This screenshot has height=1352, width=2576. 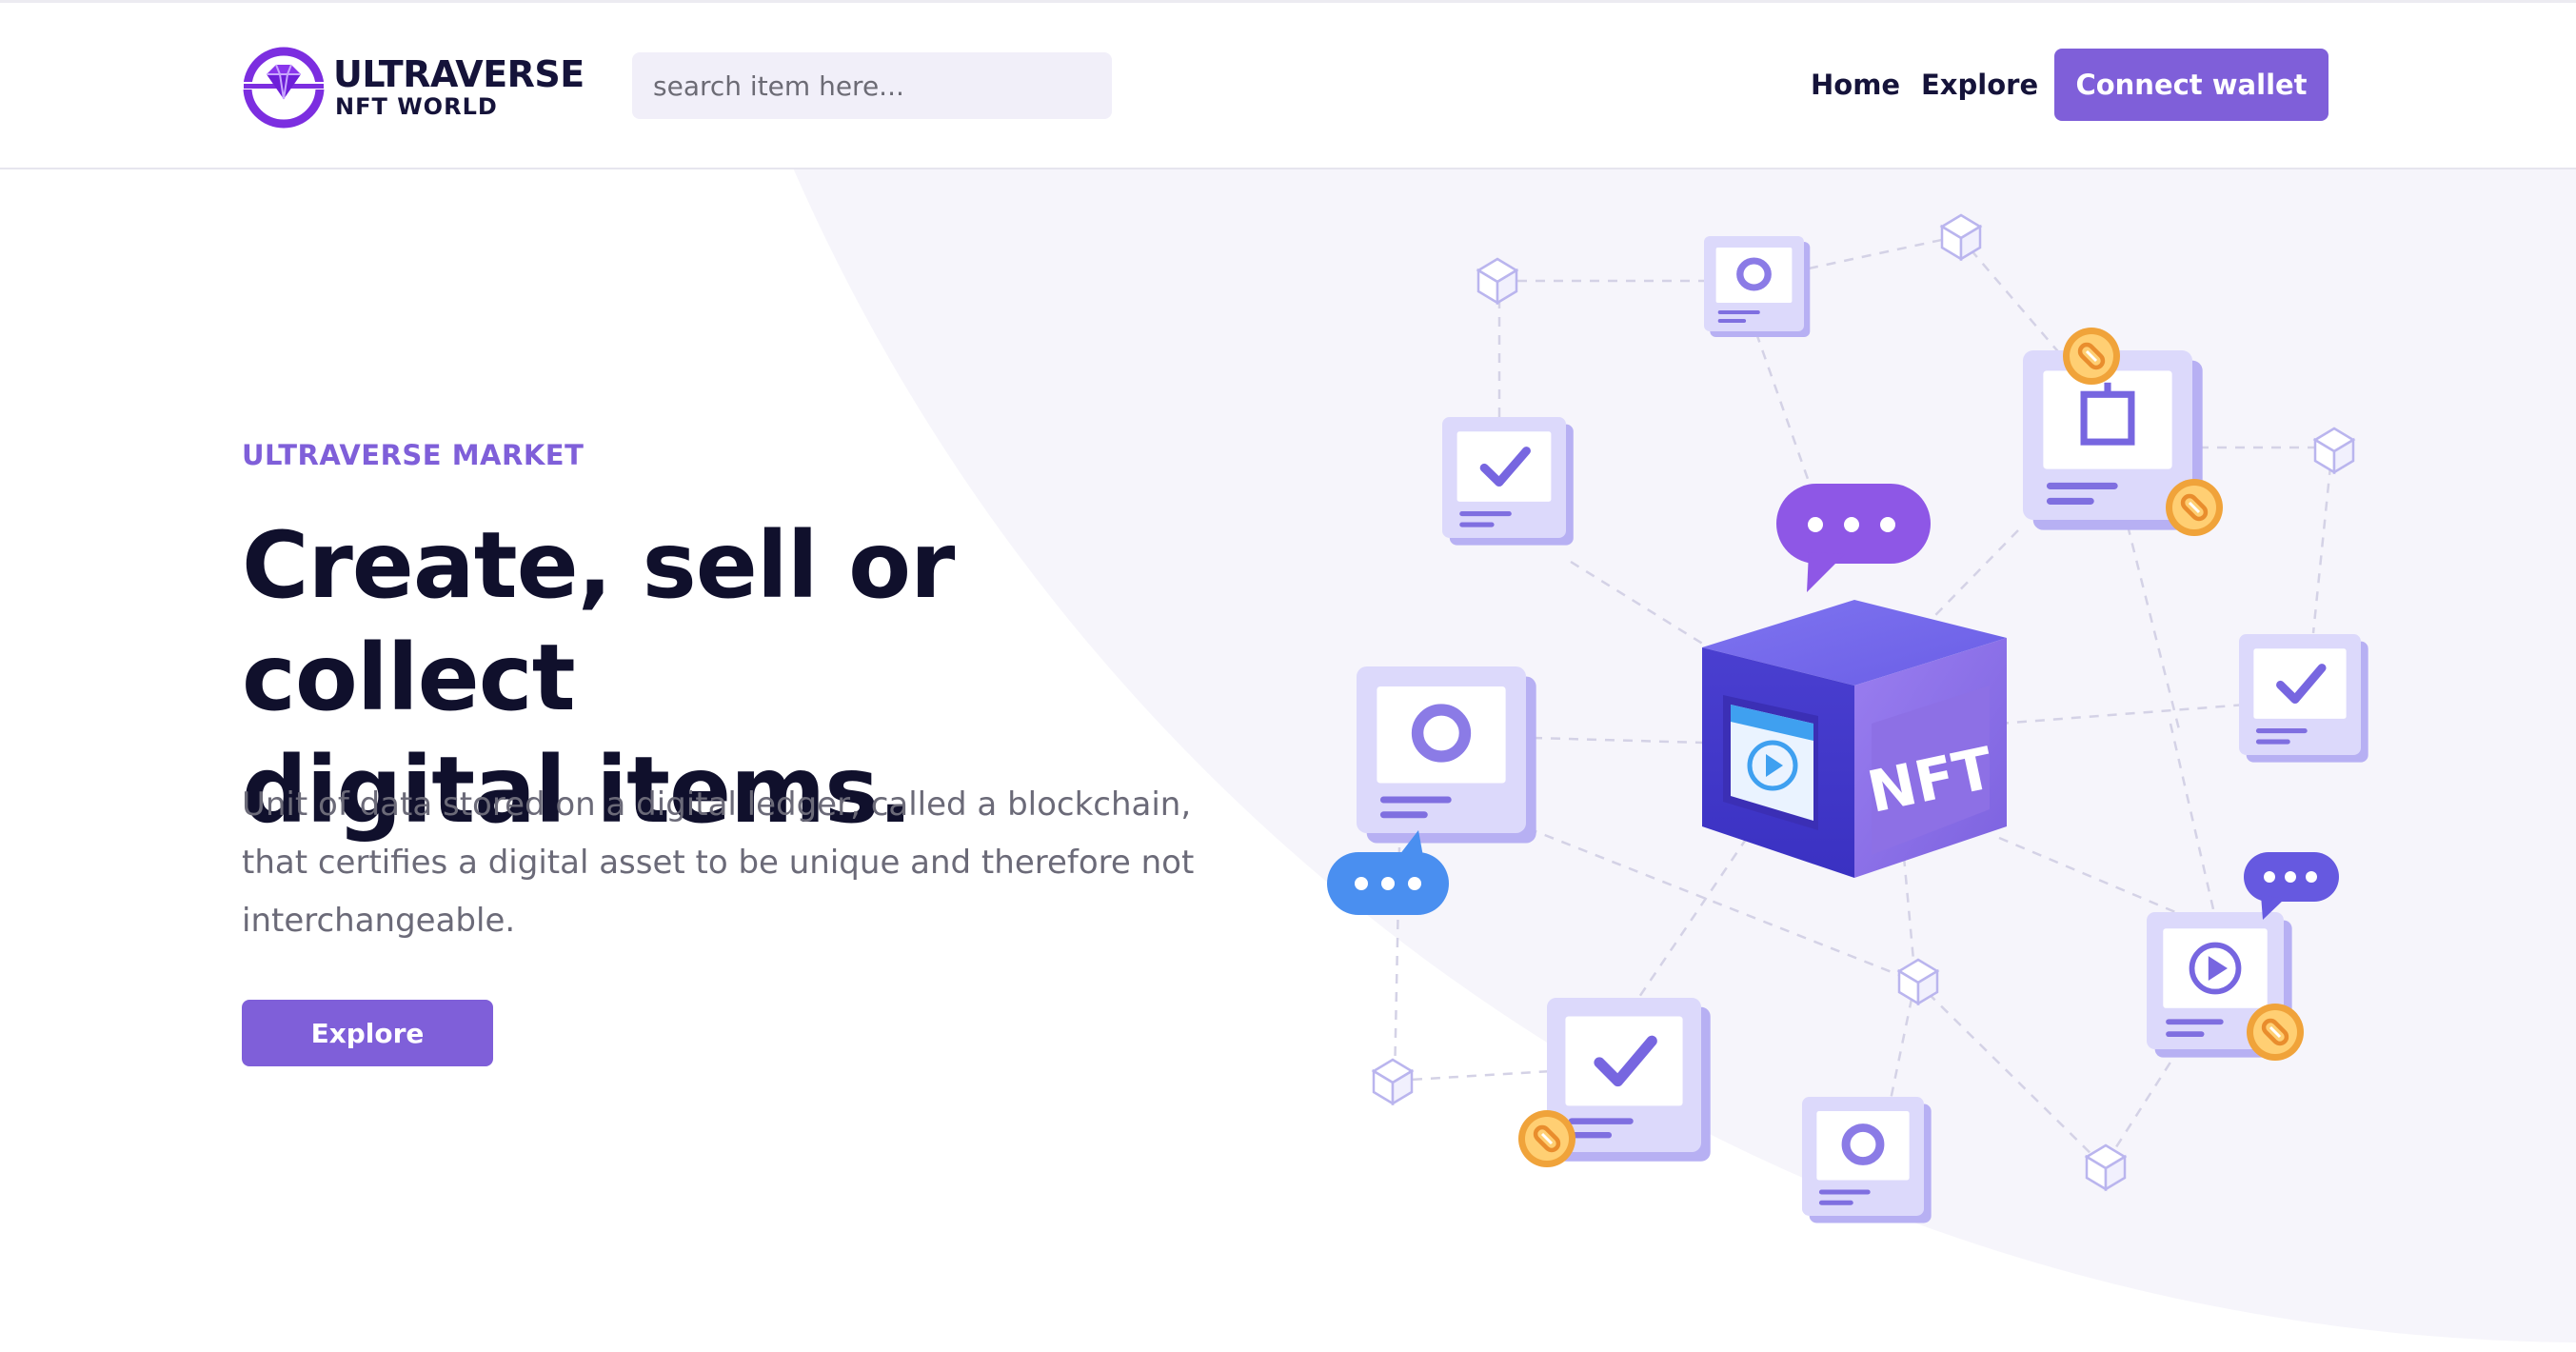 I want to click on brand-logo: ULTRAVERSE NFT WORLD, so click(x=413, y=87).